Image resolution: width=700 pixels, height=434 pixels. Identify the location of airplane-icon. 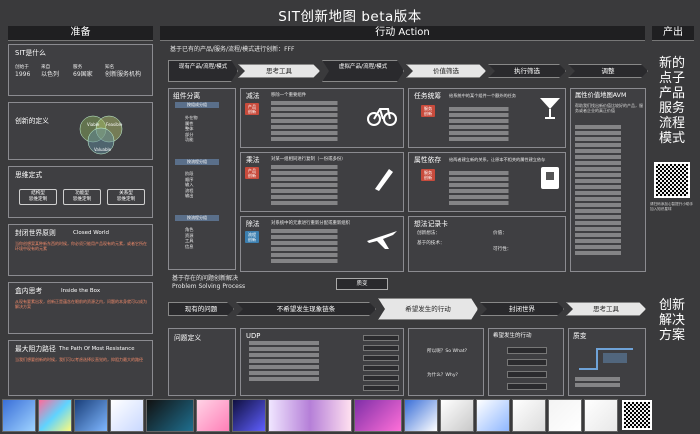
(382, 240).